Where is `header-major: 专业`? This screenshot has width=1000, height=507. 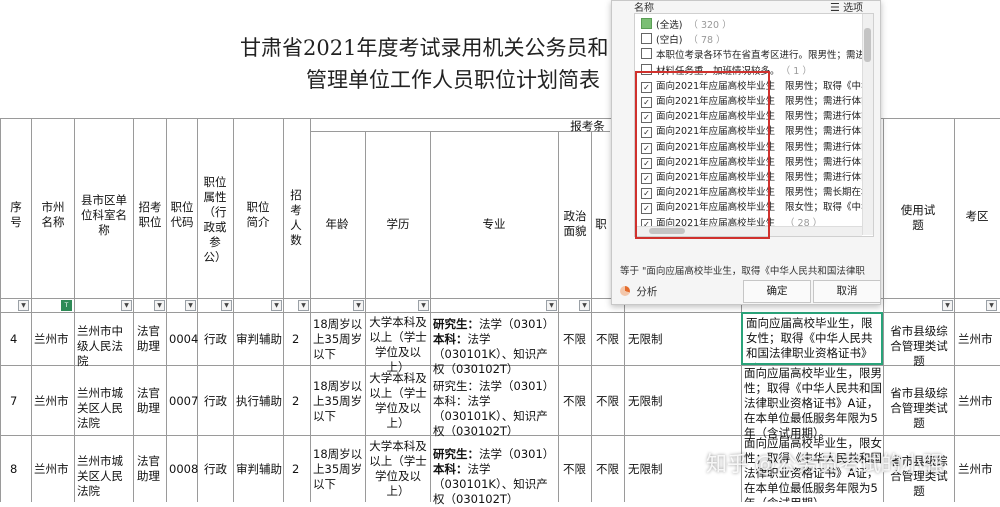
header-major: 专业 is located at coordinates (494, 224).